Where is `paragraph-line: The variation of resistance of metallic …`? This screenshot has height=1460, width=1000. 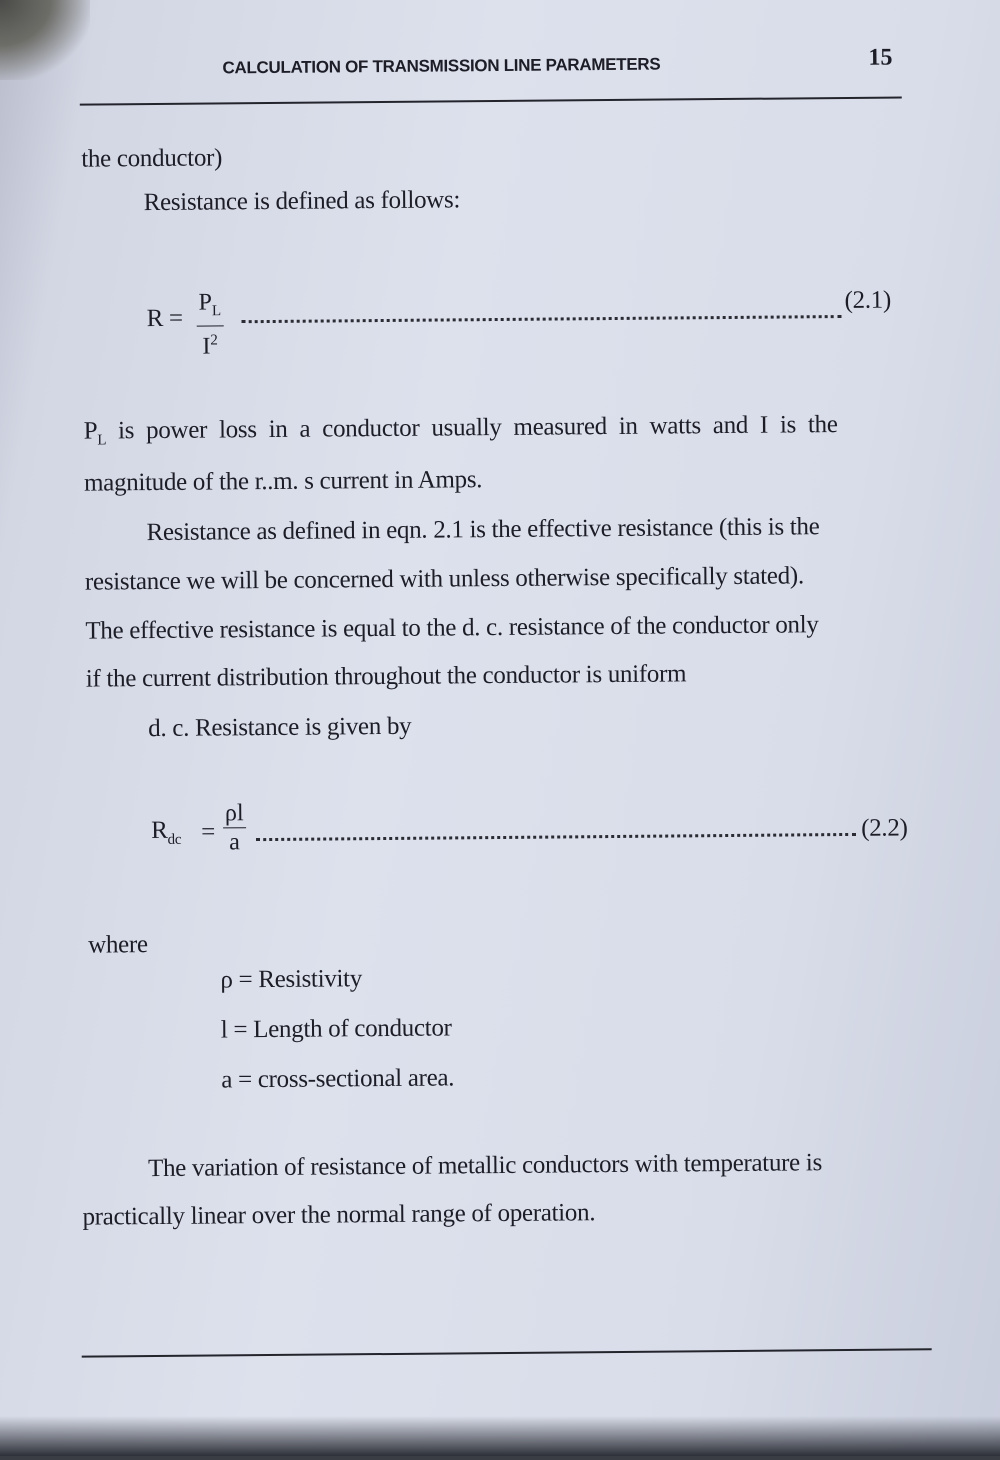 paragraph-line: The variation of resistance of metallic … is located at coordinates (485, 1166).